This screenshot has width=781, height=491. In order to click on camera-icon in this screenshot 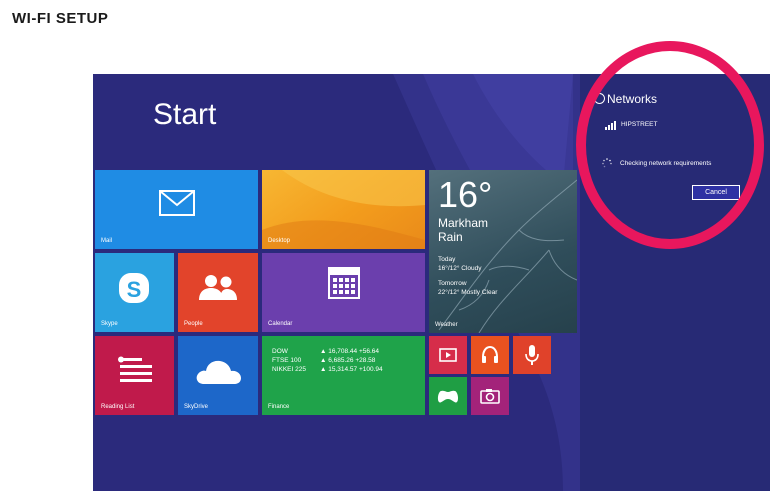, I will do `click(490, 396)`.